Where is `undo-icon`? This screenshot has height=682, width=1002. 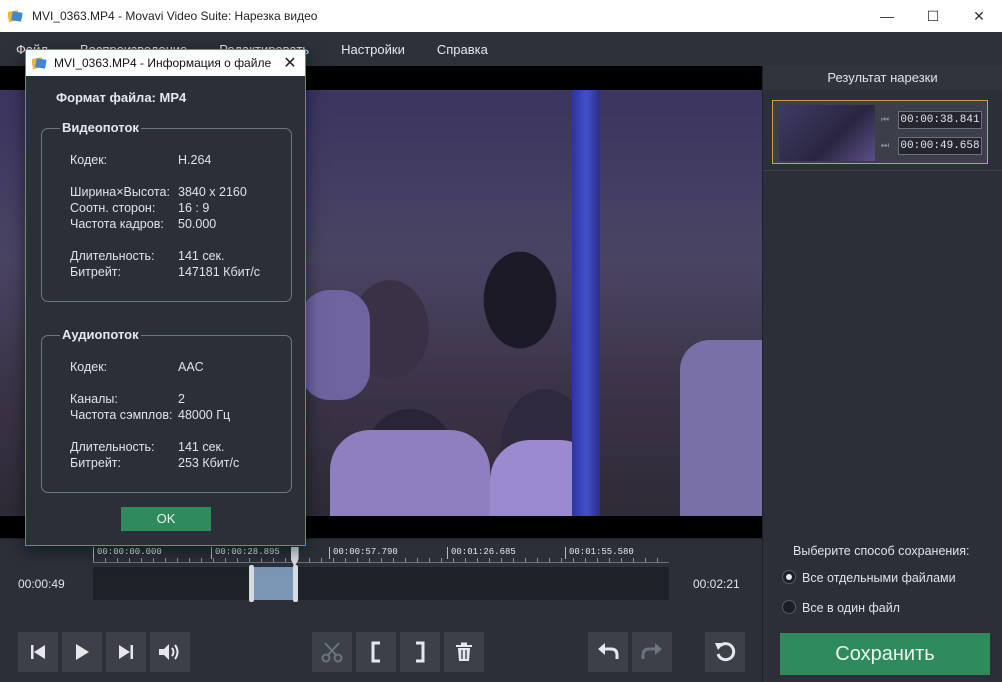 undo-icon is located at coordinates (608, 651).